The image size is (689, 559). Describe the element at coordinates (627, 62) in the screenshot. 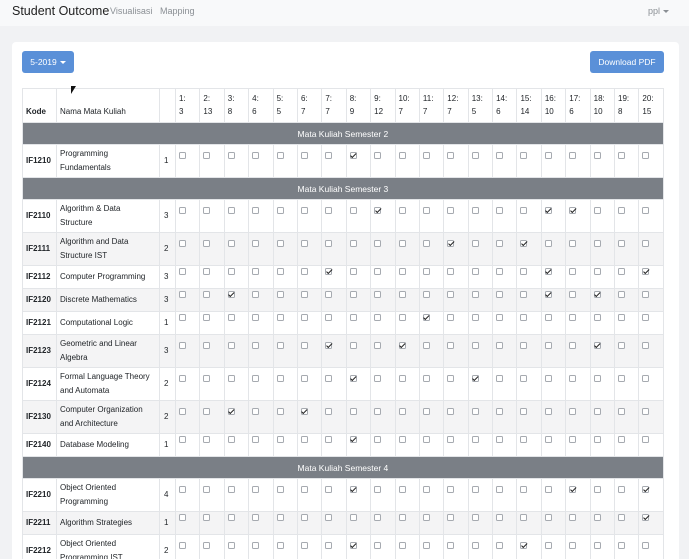

I see `download-pdf-button: Download PDF` at that location.